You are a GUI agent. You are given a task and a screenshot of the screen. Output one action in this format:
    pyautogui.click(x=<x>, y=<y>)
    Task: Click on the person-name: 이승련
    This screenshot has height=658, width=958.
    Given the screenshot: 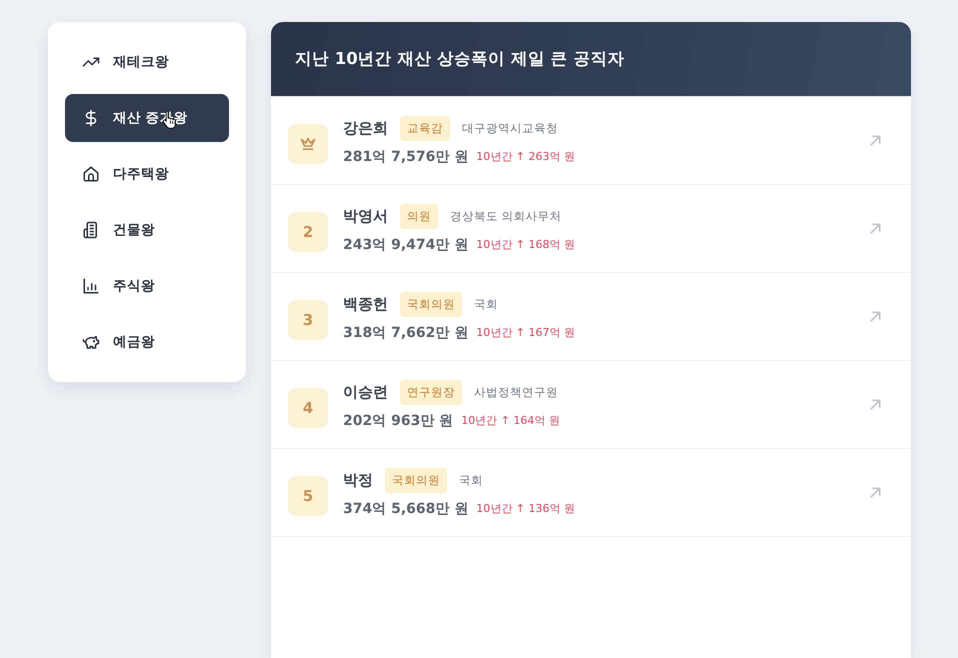 What is the action you would take?
    pyautogui.click(x=365, y=392)
    